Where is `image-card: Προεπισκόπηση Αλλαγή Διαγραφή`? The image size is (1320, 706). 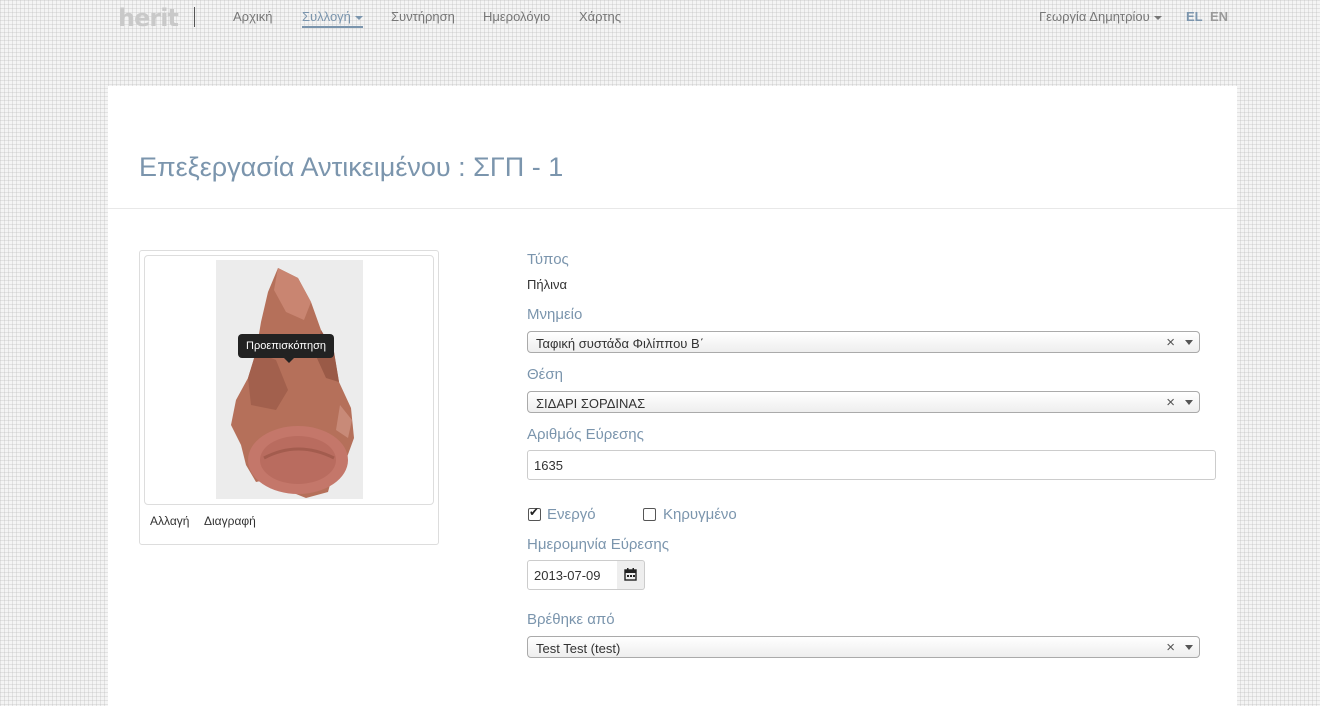
image-card: Προεπισκόπηση Αλλαγή Διαγραφή is located at coordinates (289, 397).